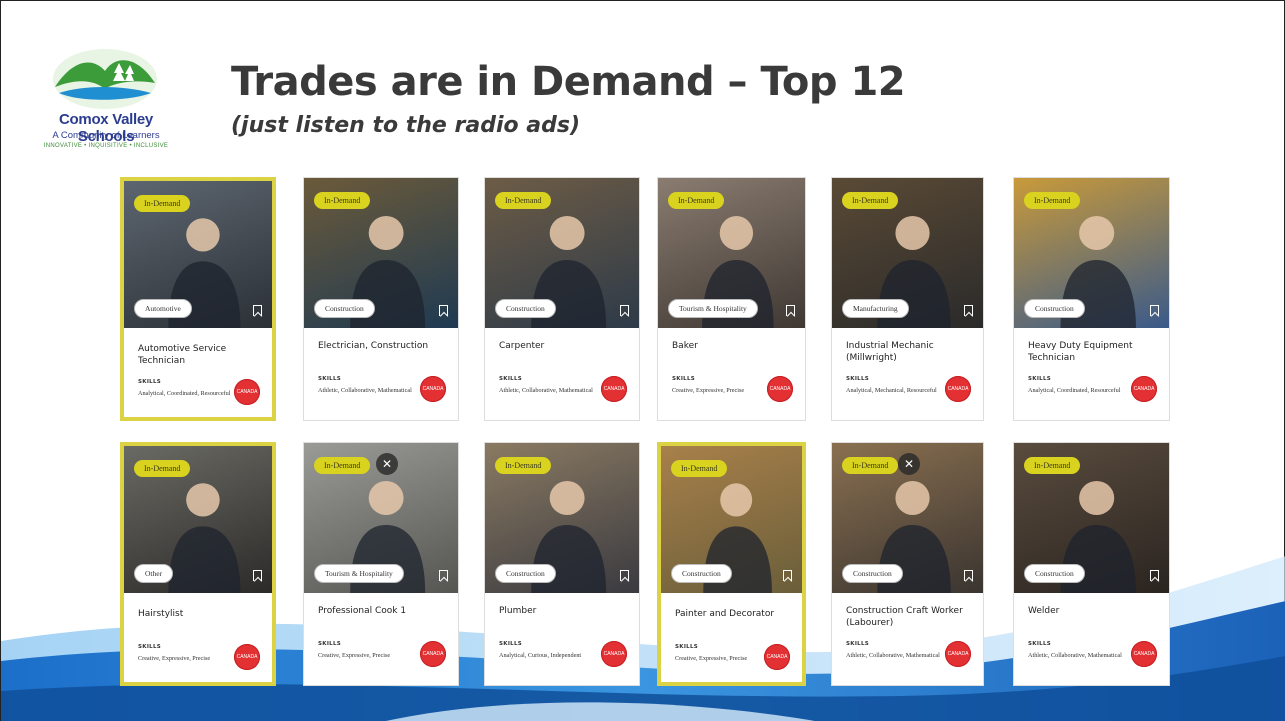  Describe the element at coordinates (406, 125) in the screenshot. I see `page-subtitle: (just listen to the radio ads)` at that location.